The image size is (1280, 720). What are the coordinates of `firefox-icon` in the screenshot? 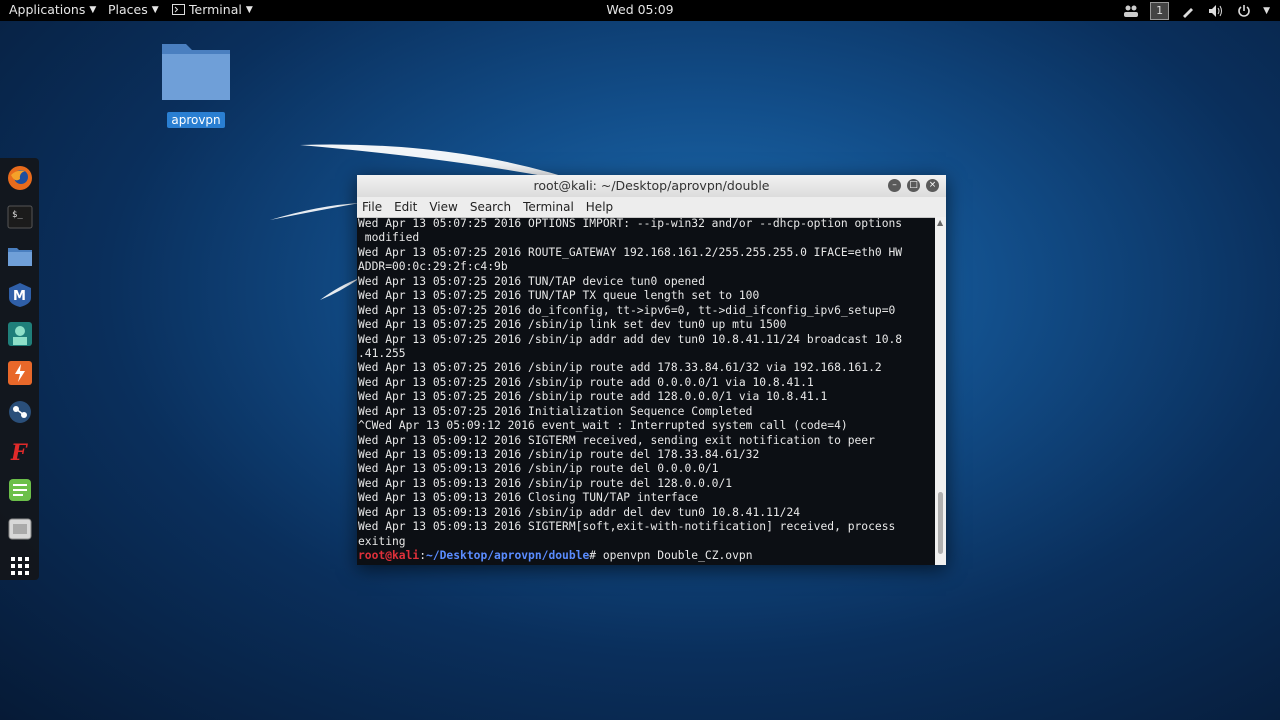 It's located at (20, 178).